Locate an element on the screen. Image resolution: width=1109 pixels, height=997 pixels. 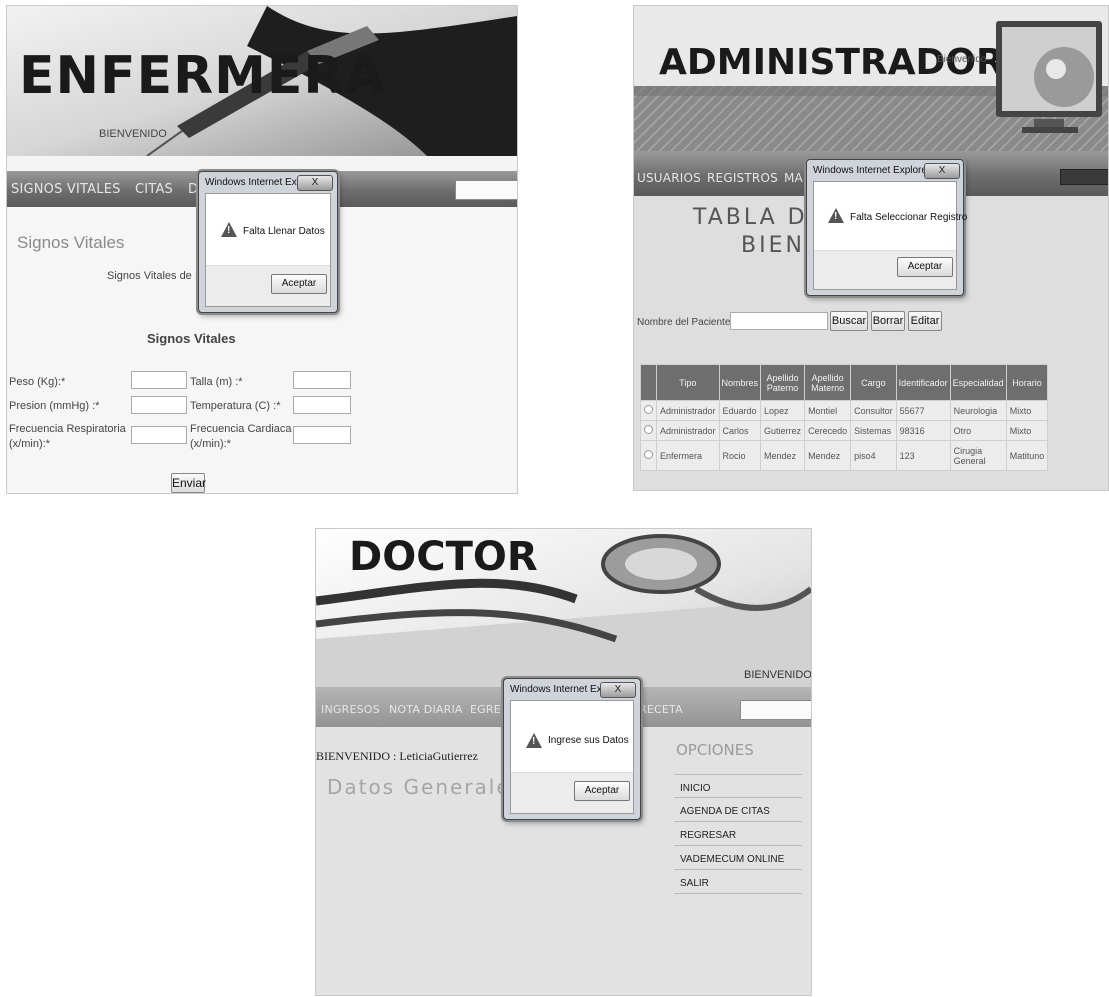
option-inicio: INICIO is located at coordinates (695, 788).